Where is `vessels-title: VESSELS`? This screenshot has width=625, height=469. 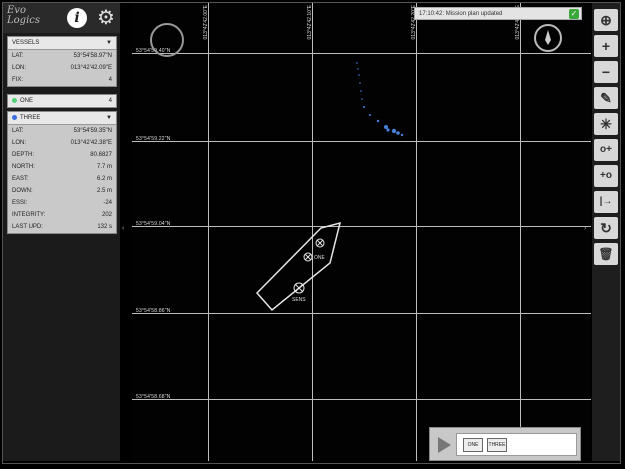
vessels-title: VESSELS is located at coordinates (26, 43).